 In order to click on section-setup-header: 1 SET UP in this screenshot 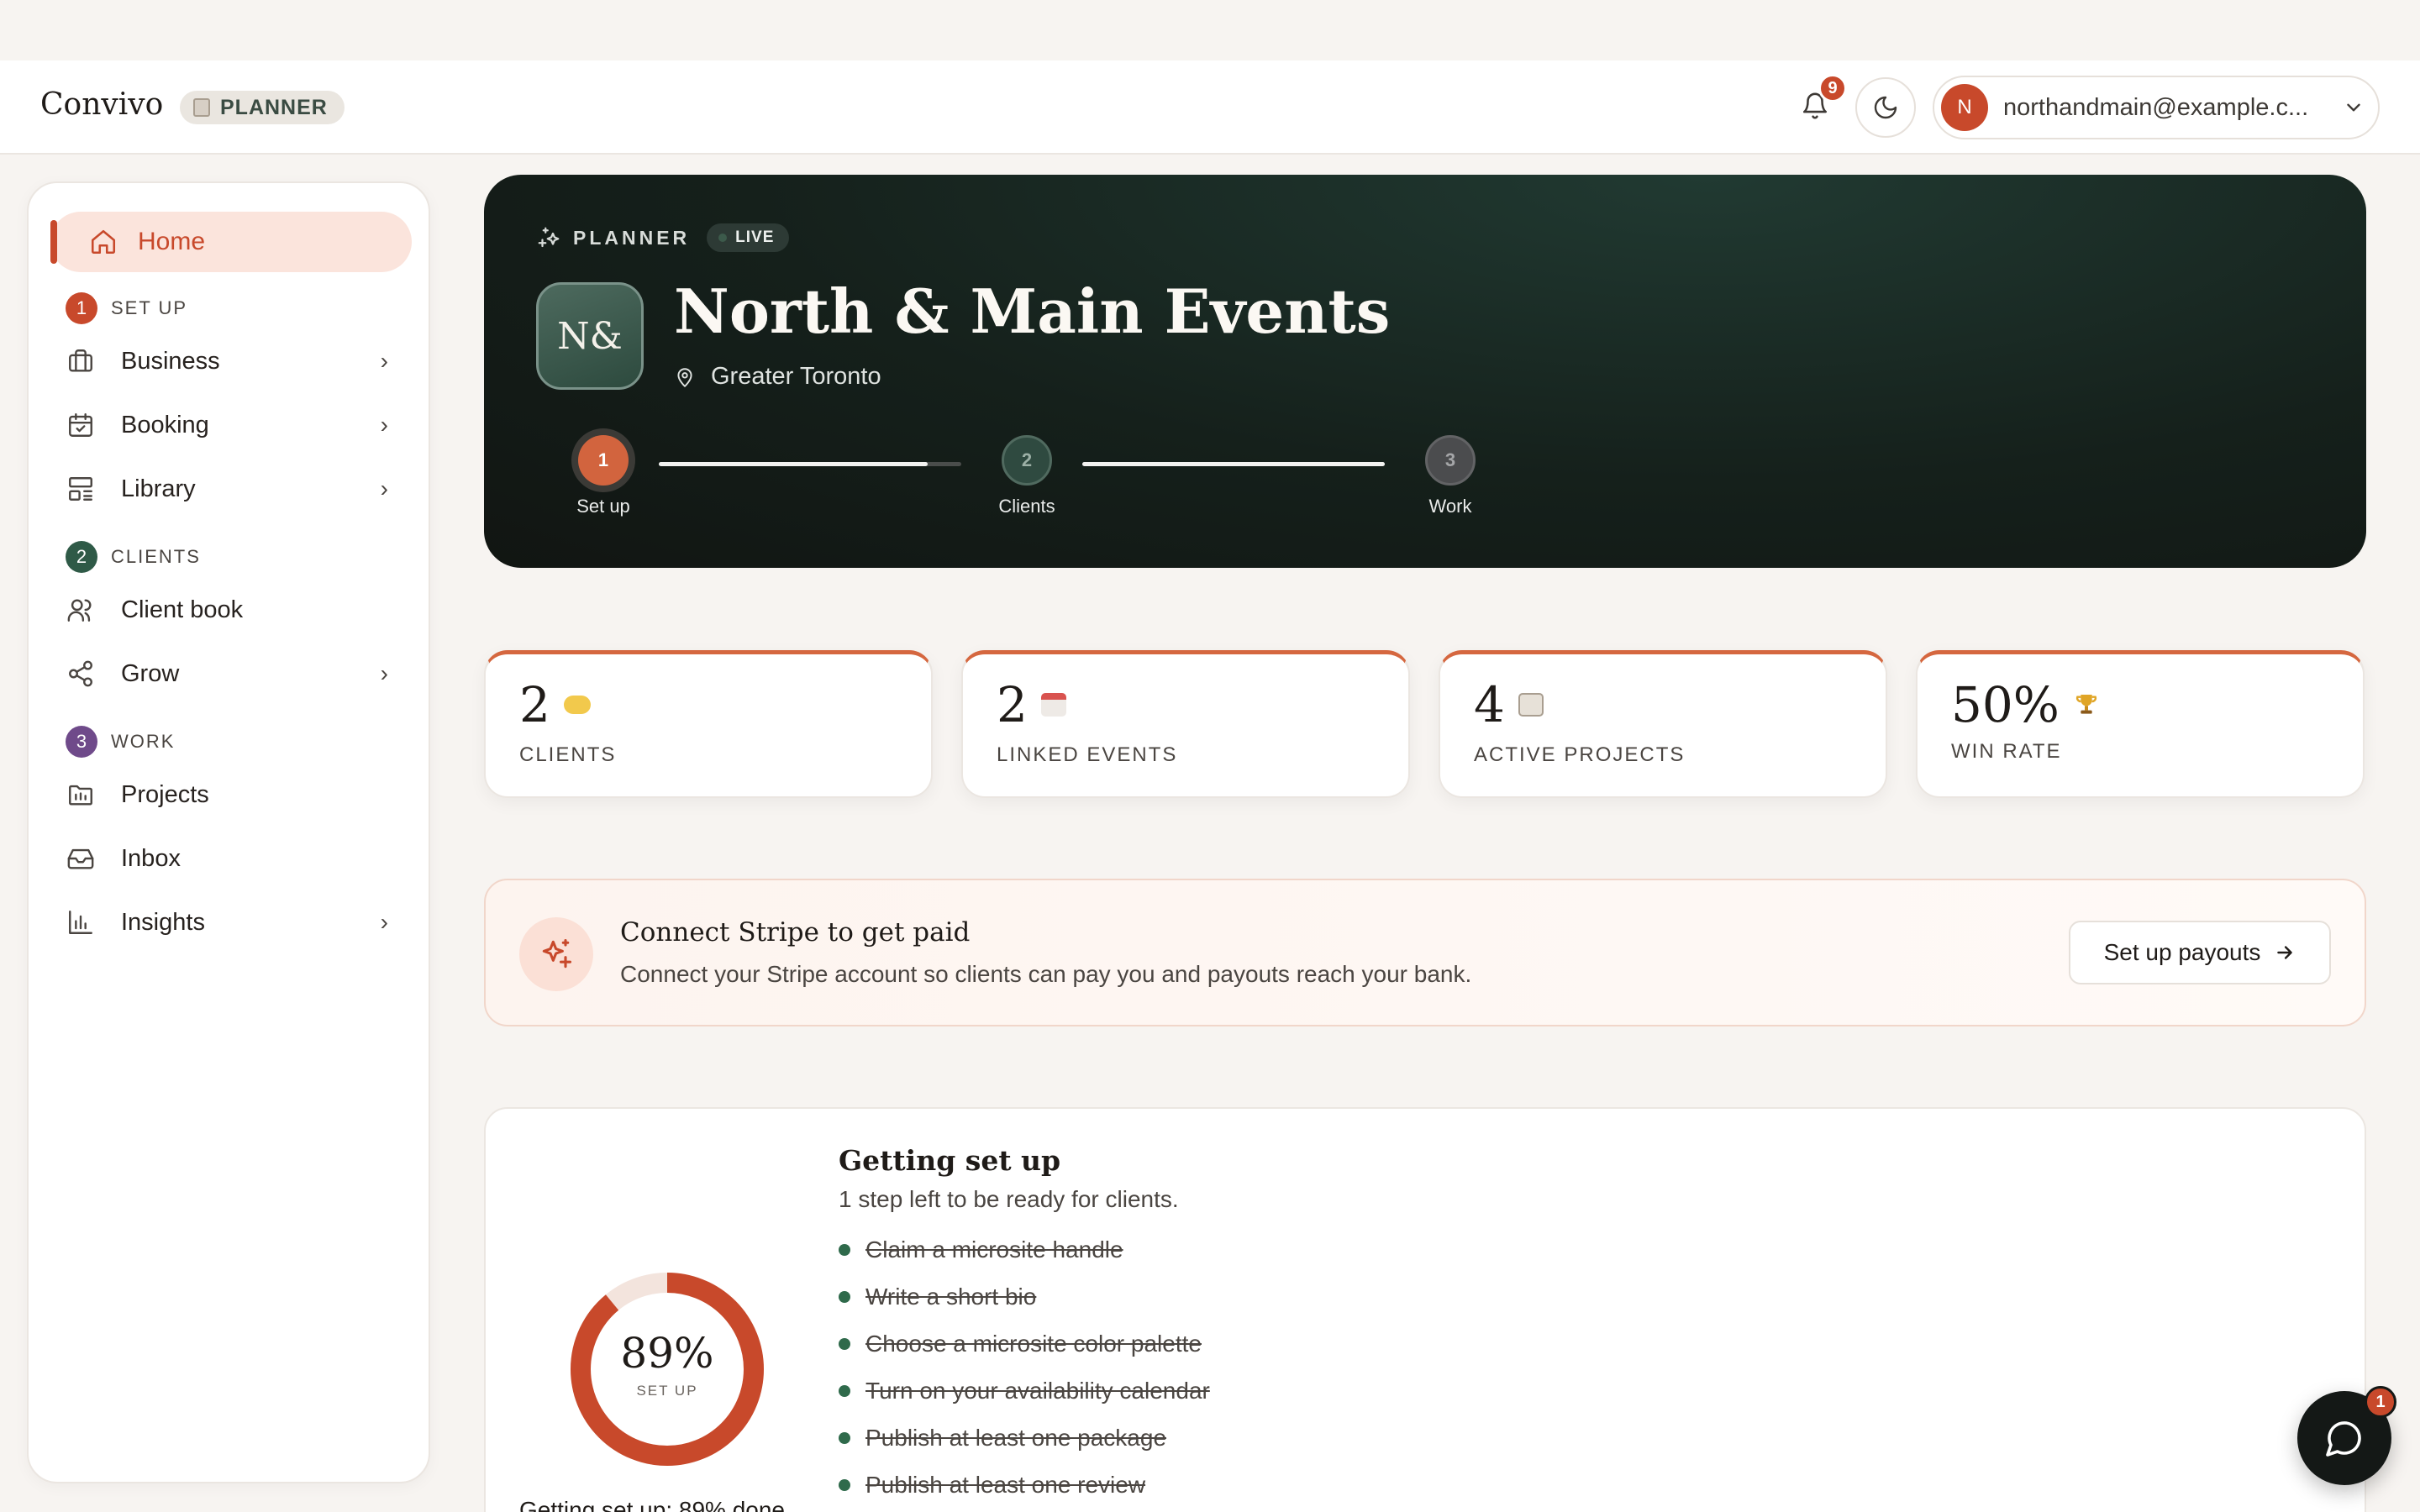, I will do `click(127, 308)`.